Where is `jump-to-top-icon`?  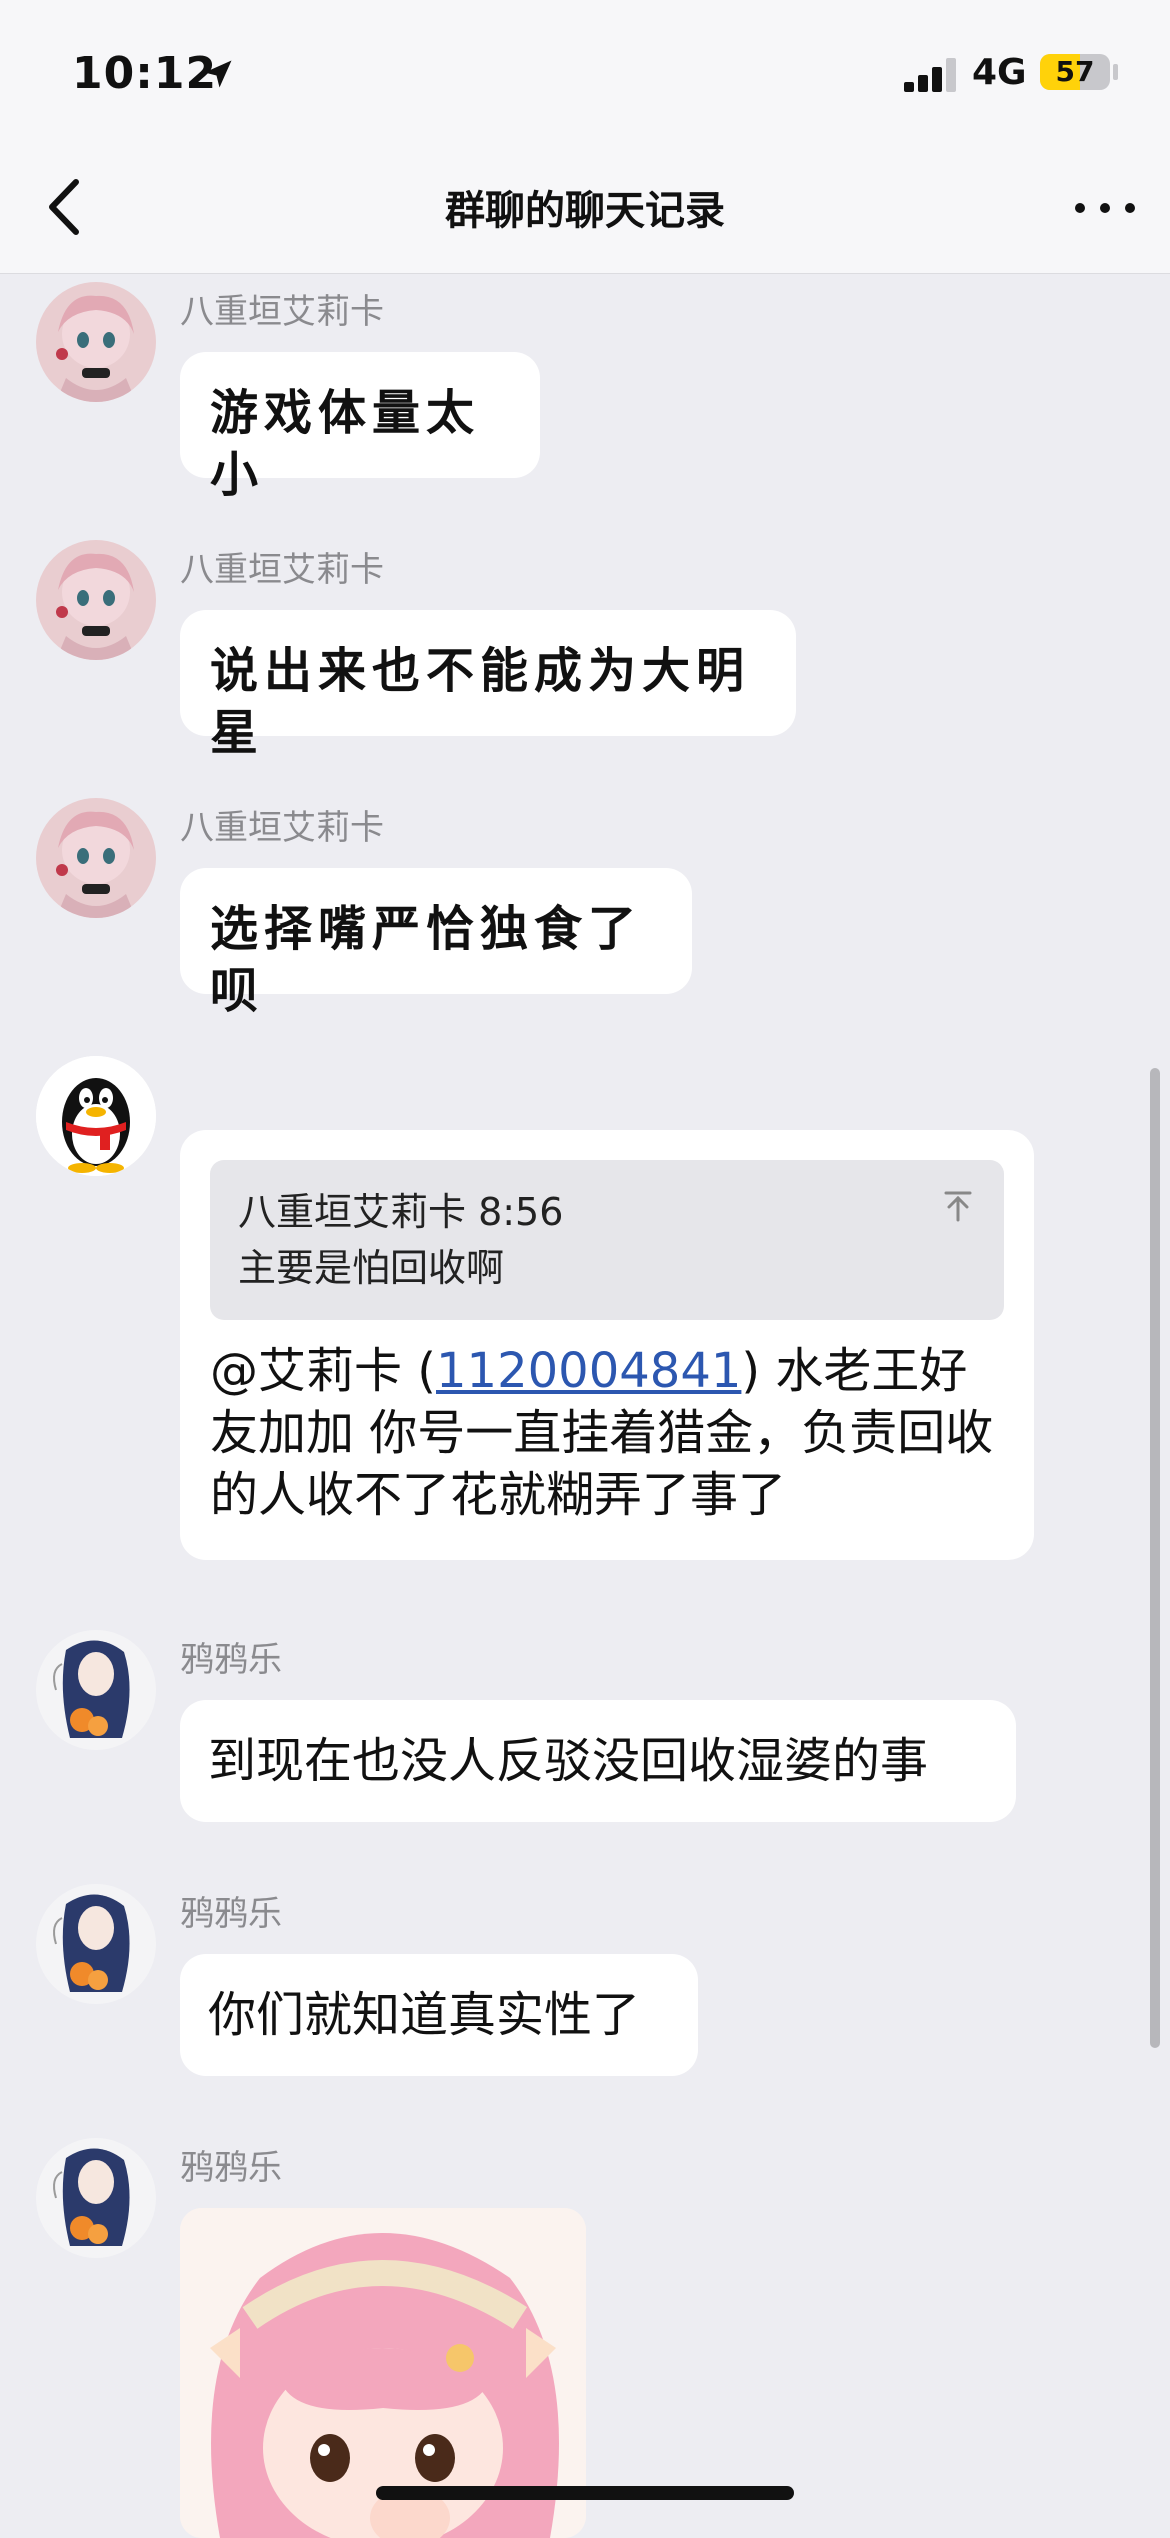
jump-to-top-icon is located at coordinates (958, 1206).